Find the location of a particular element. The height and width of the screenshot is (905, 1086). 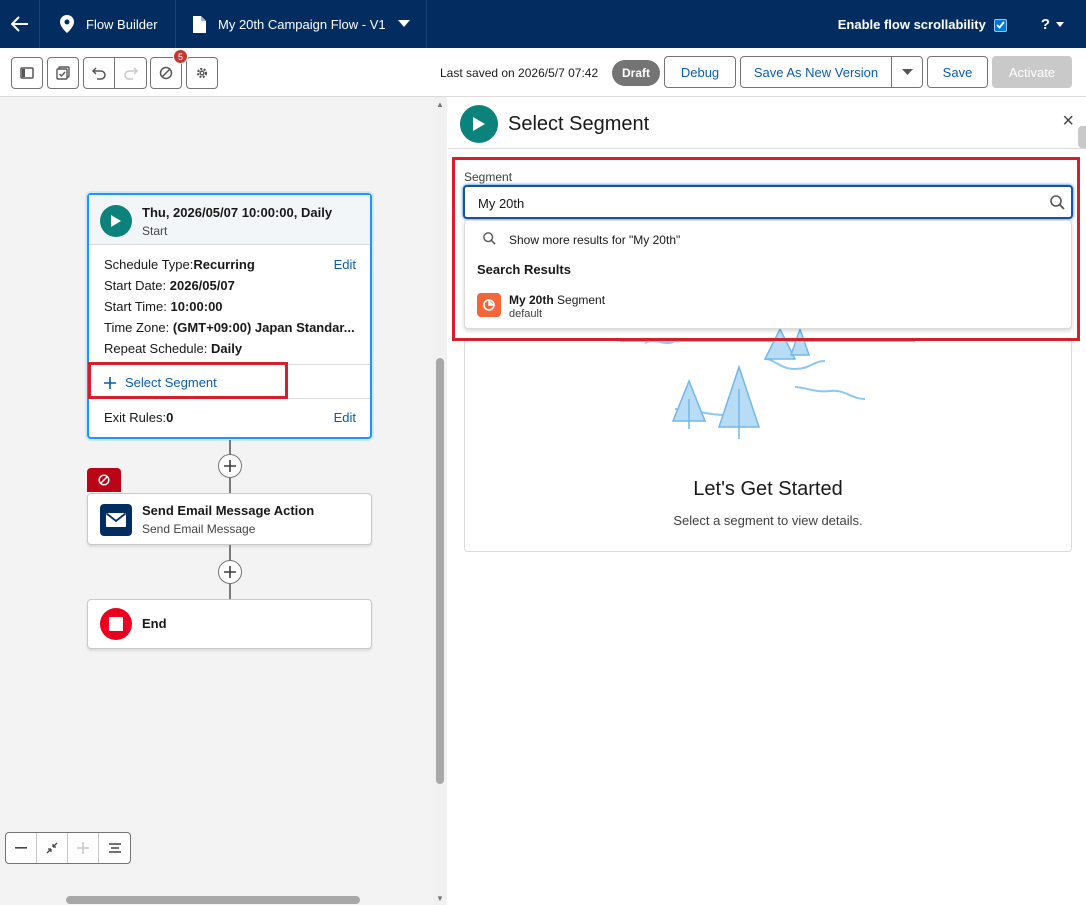

start-date-value: 2026/05/07 is located at coordinates (202, 285).